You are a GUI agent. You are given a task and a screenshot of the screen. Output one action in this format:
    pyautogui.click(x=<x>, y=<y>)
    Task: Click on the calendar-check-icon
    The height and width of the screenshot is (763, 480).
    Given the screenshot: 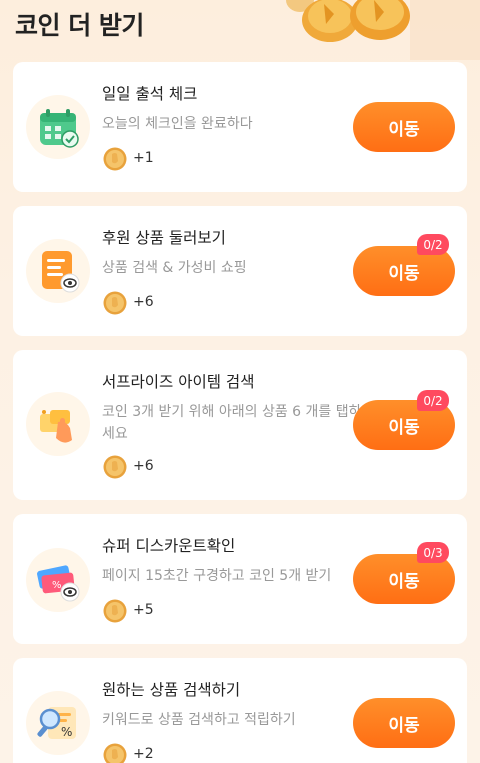 What is the action you would take?
    pyautogui.click(x=58, y=127)
    